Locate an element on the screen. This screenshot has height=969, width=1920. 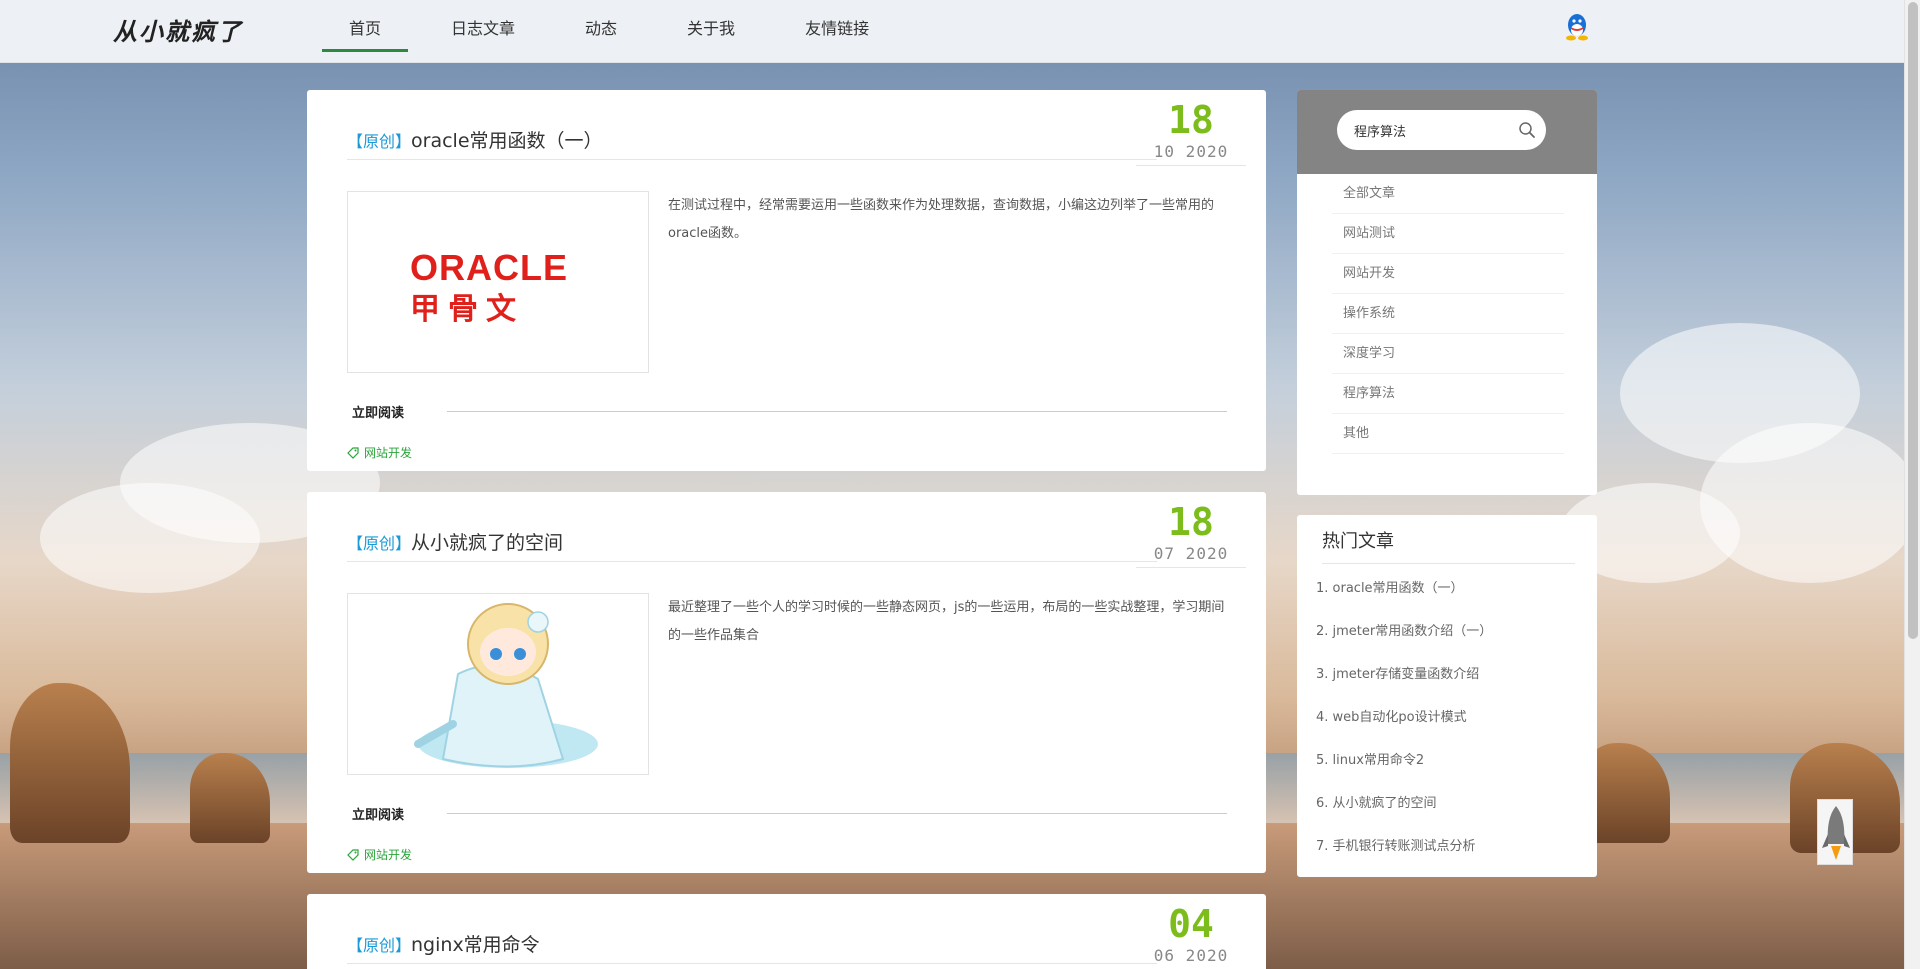
sidebar-search-panel: 全部文章 网站测试 网站开发 操作系统 深度学习 程序算法 其他 is located at coordinates (1447, 292).